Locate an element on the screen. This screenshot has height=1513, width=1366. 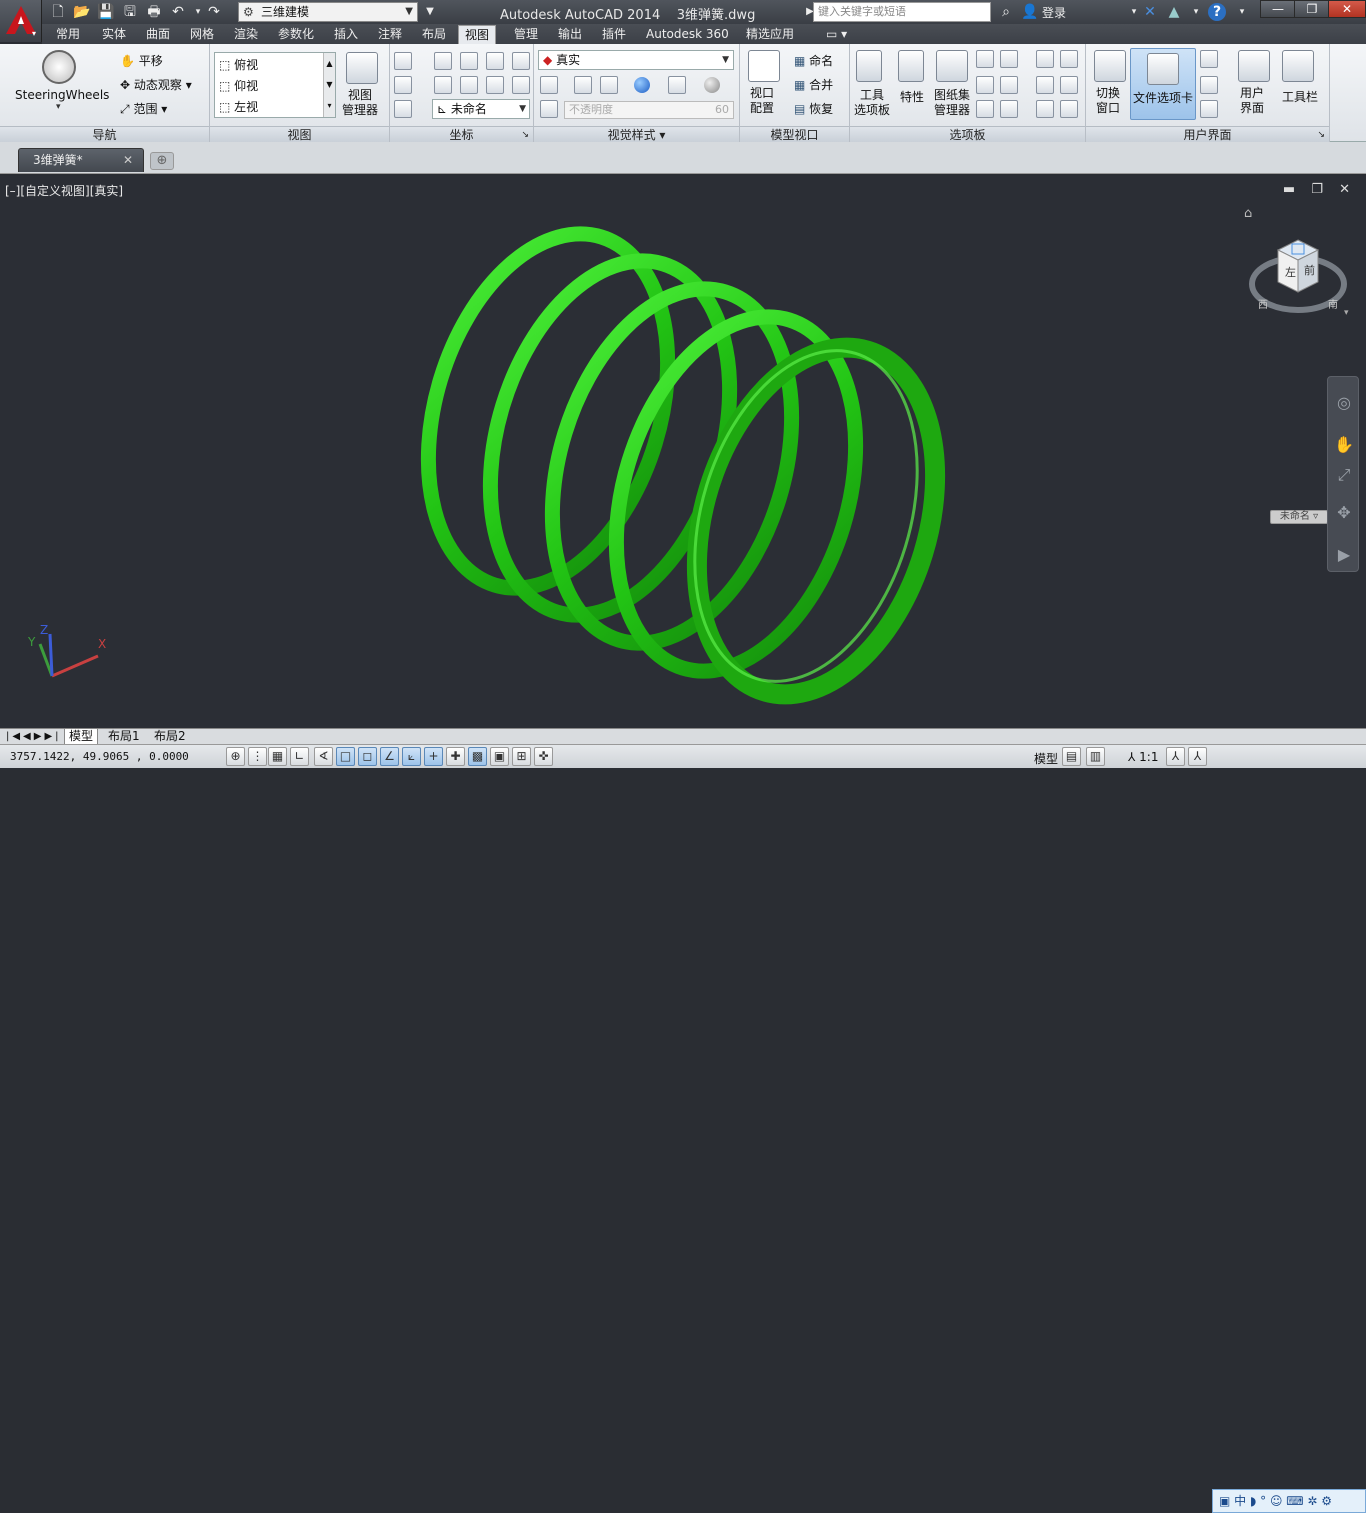
toolbars-label: 工具栏 is located at coordinates (1300, 96).